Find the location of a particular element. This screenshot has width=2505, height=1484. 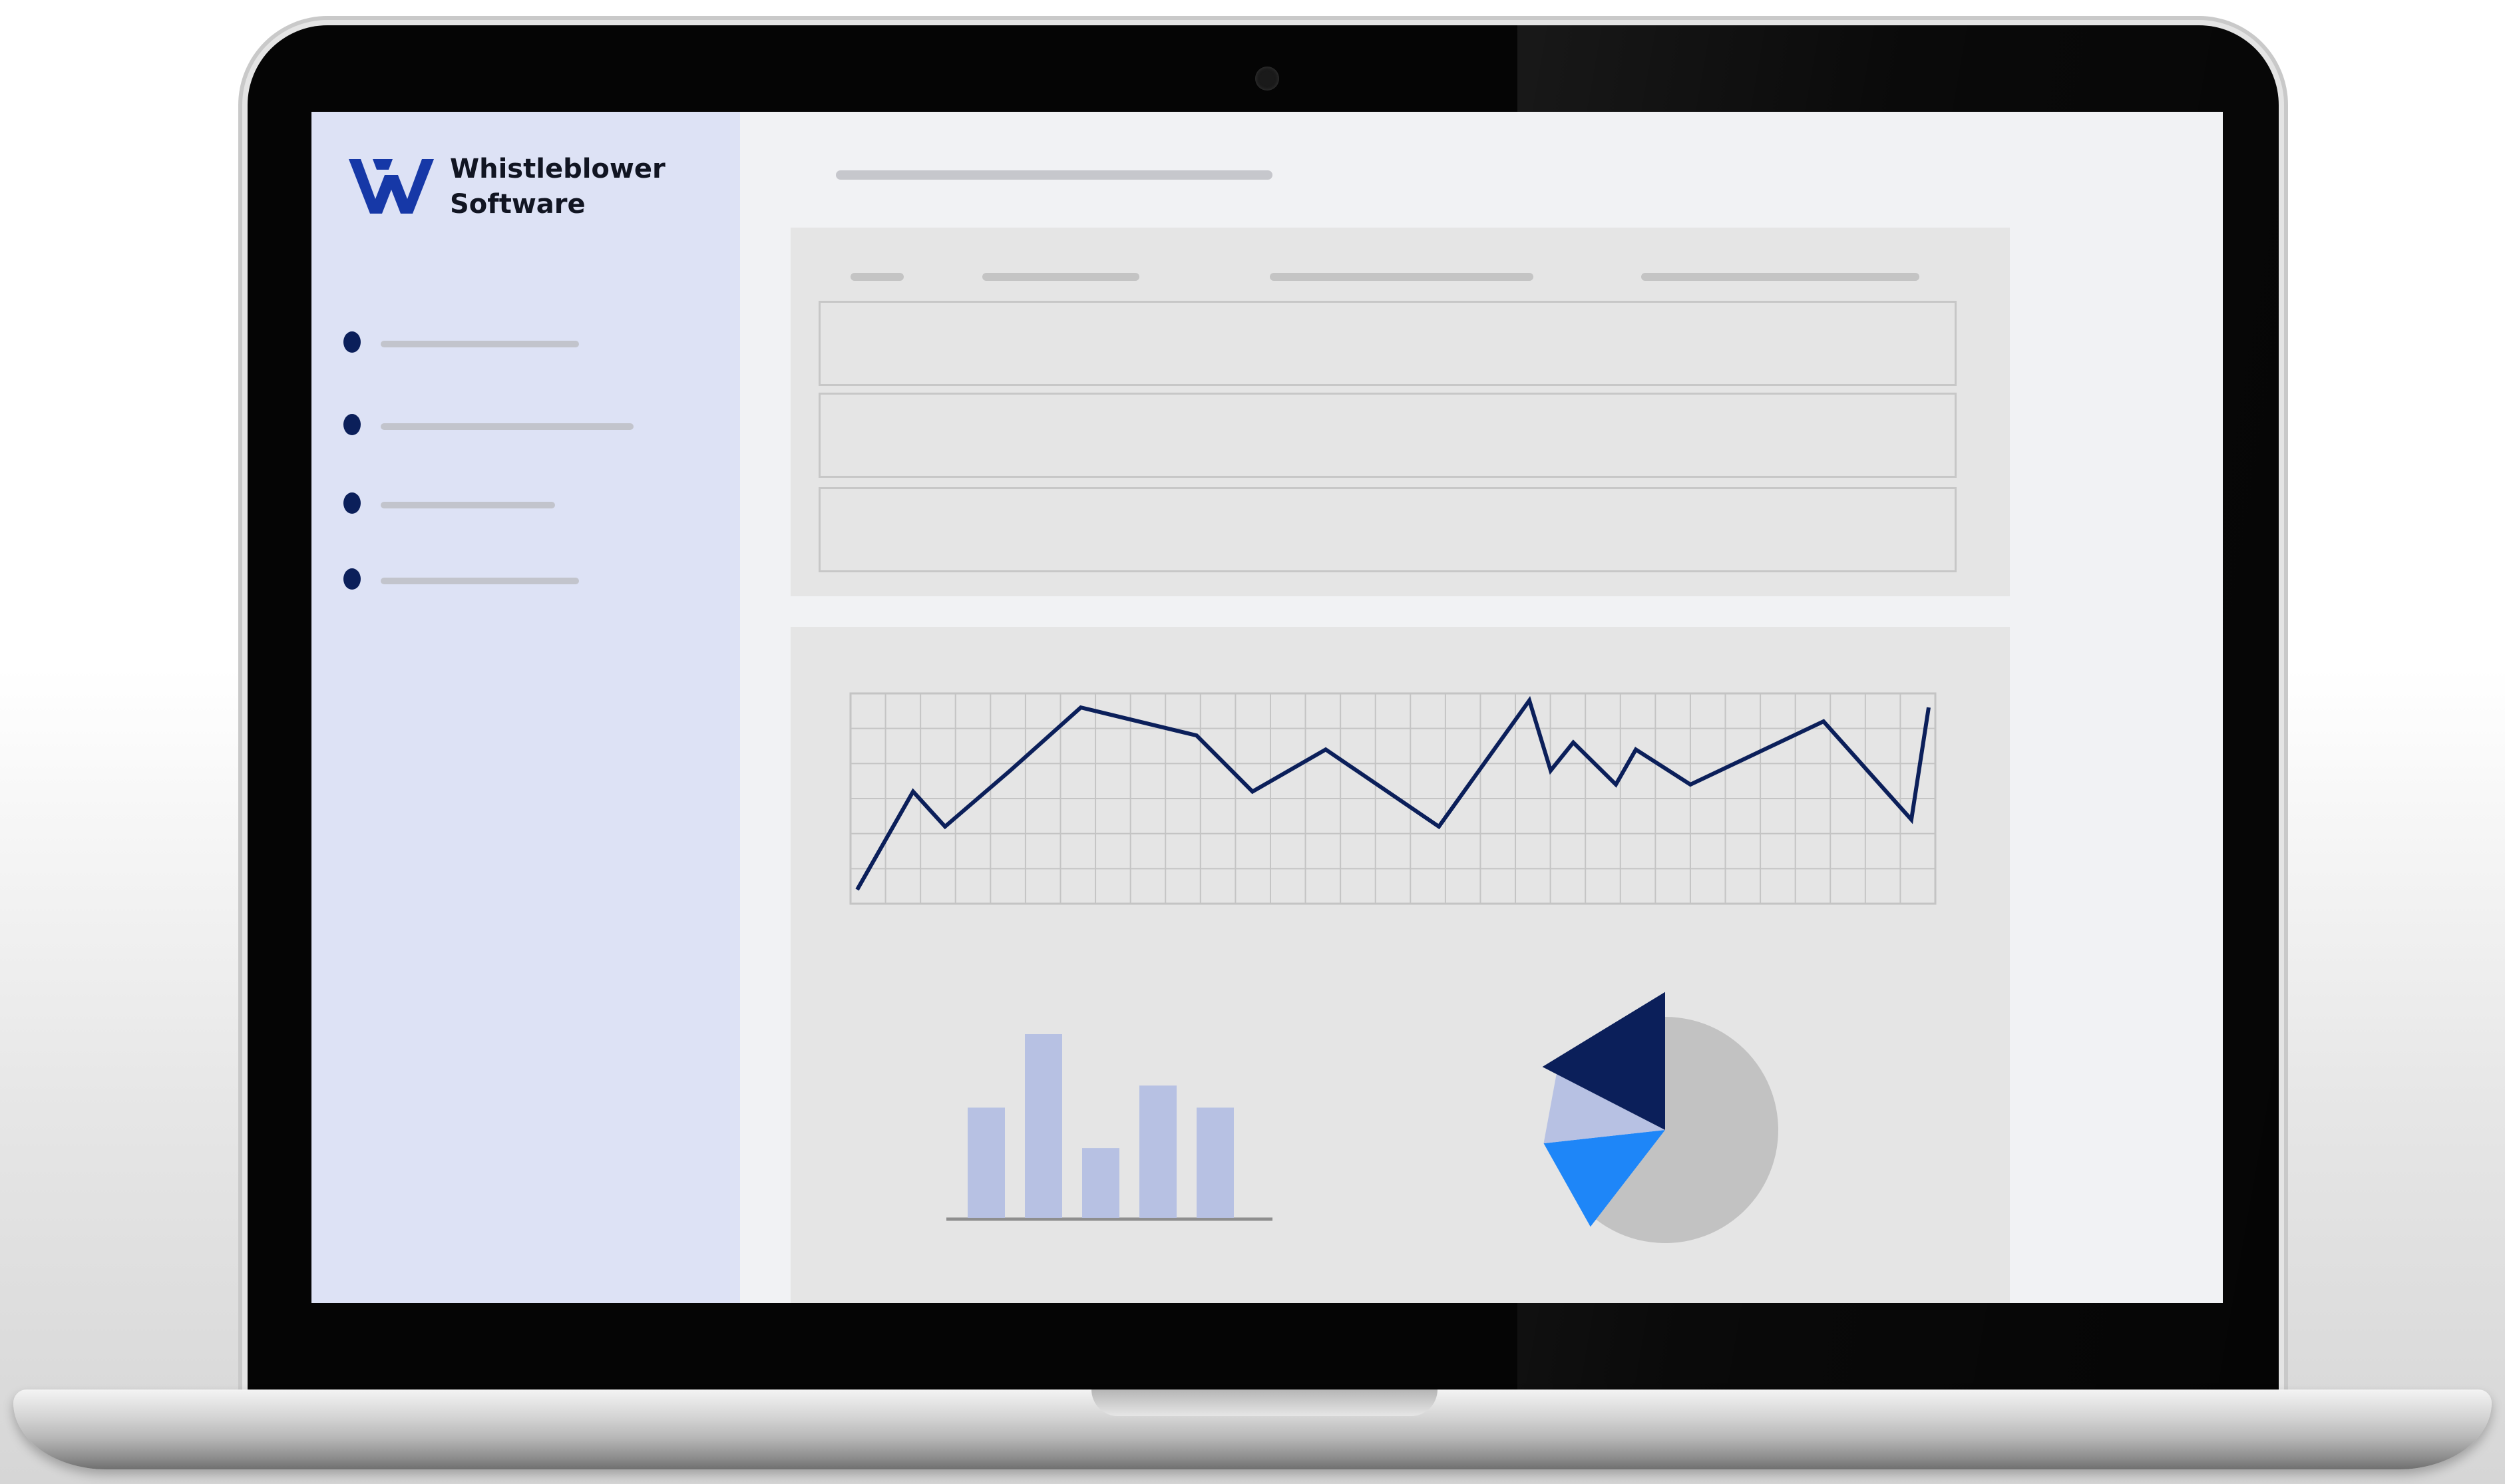

data-table is located at coordinates (1400, 412).